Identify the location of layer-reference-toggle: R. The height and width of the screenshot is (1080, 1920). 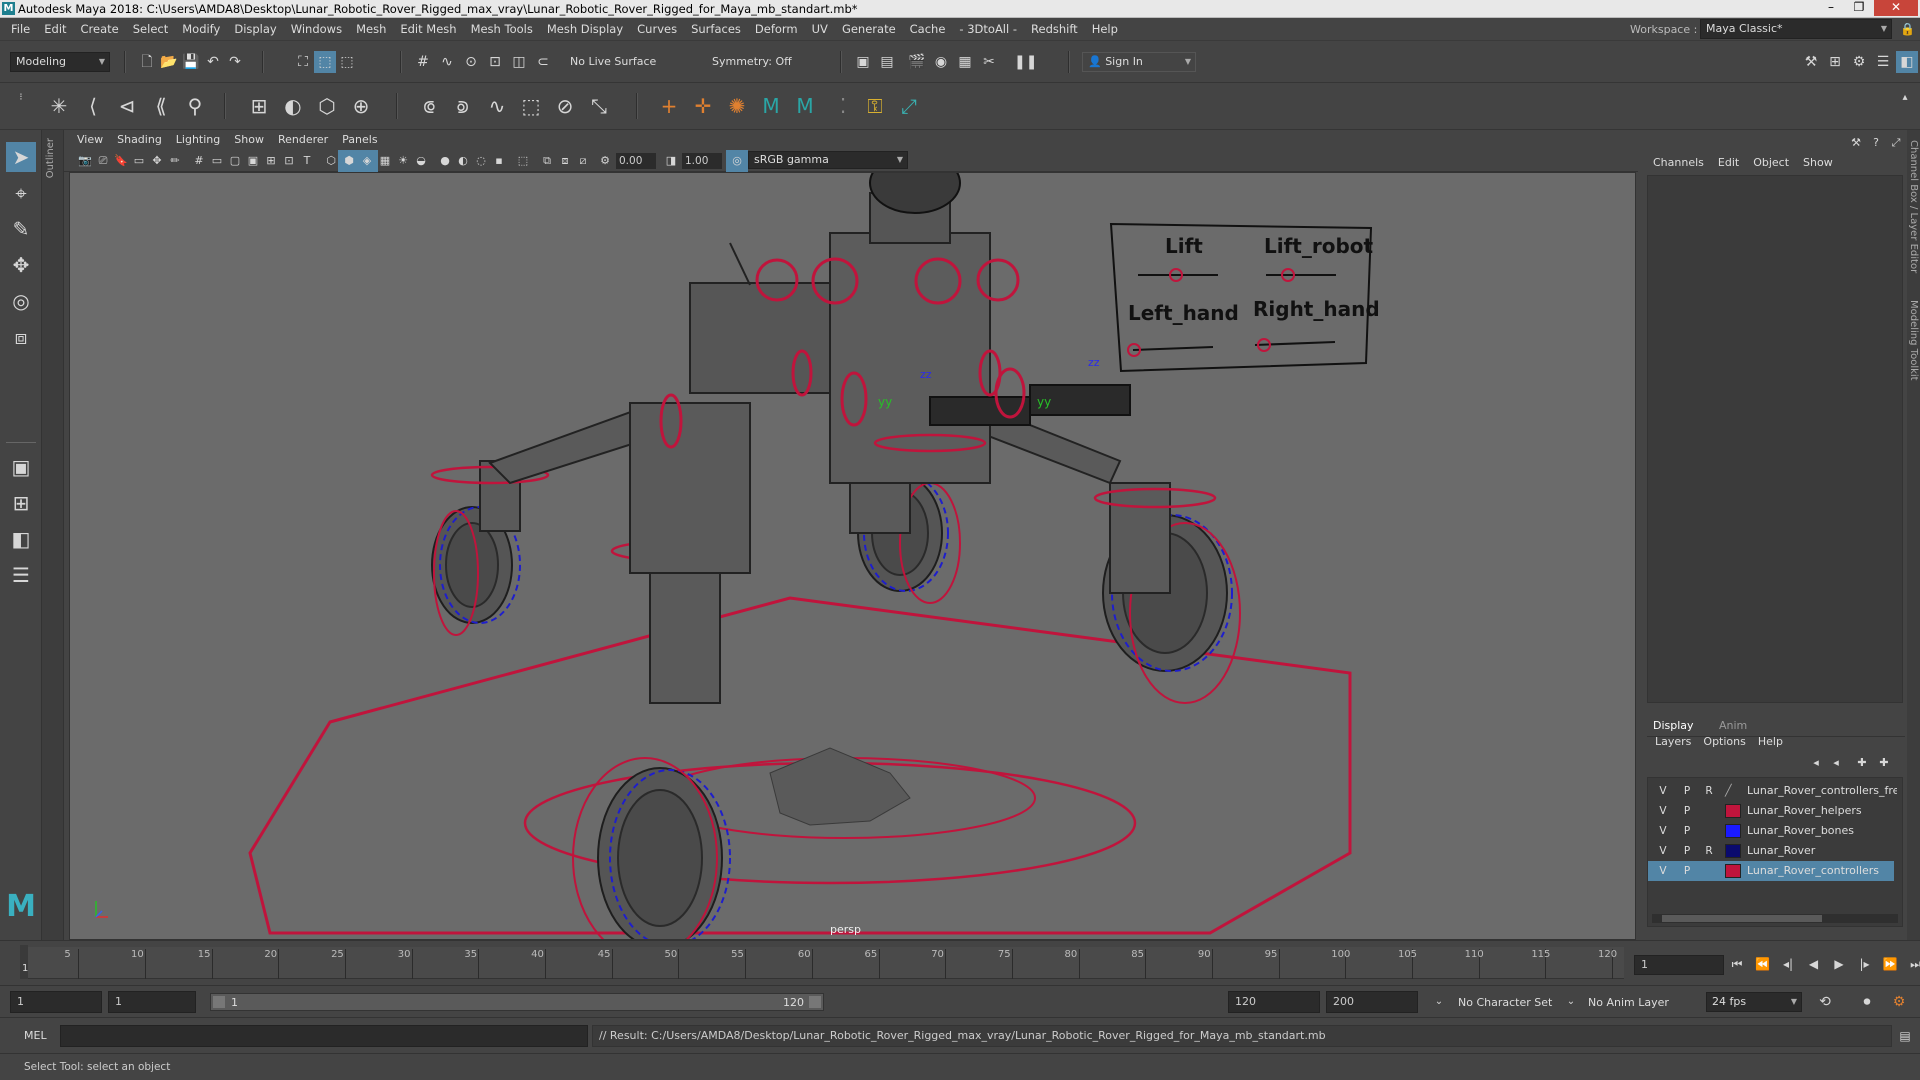
(1709, 791).